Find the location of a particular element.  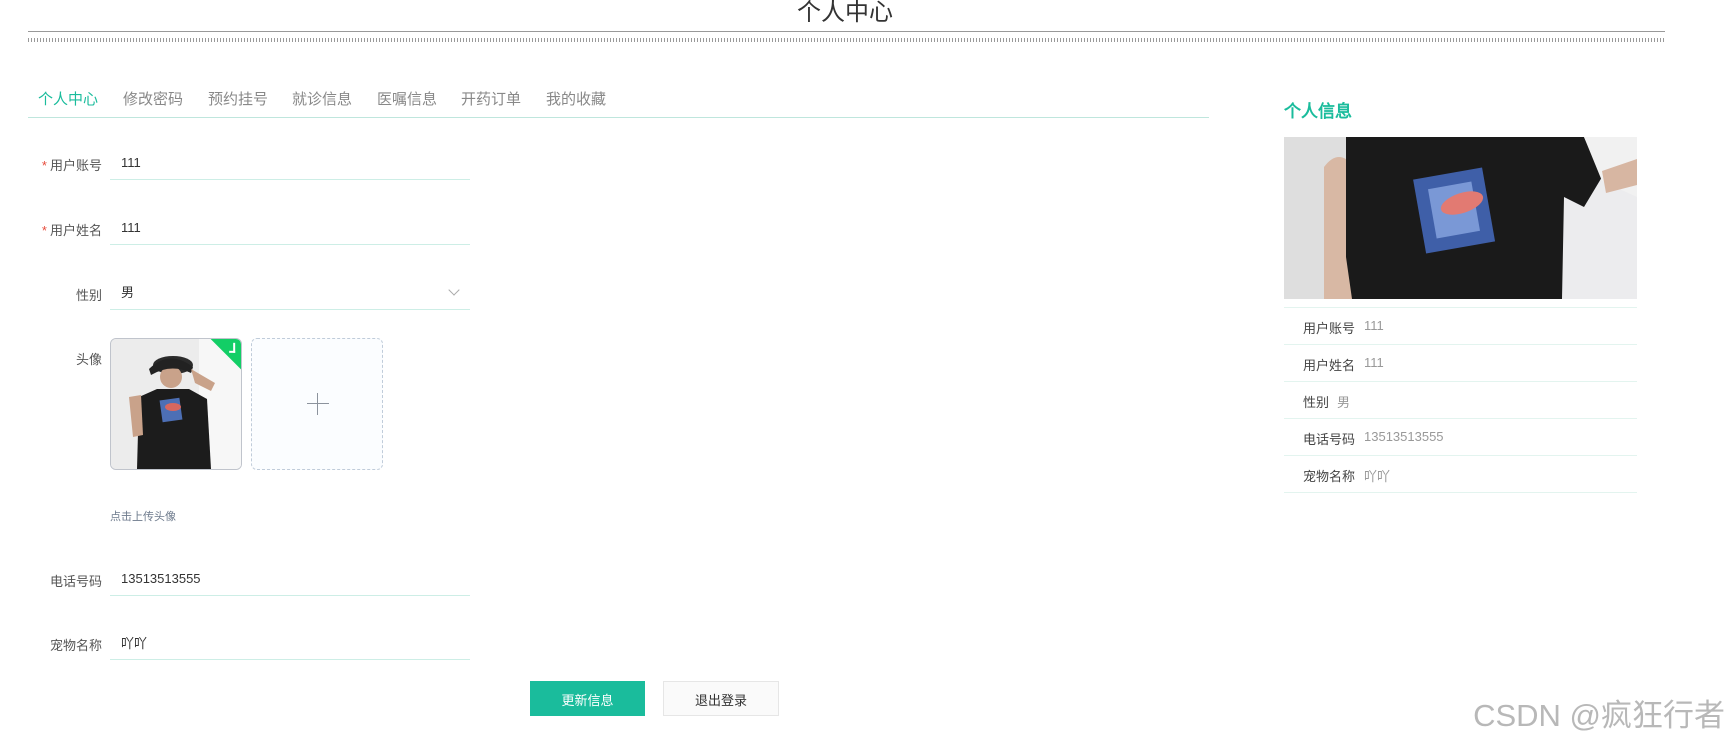

logout-button: 退出登录 is located at coordinates (721, 698).